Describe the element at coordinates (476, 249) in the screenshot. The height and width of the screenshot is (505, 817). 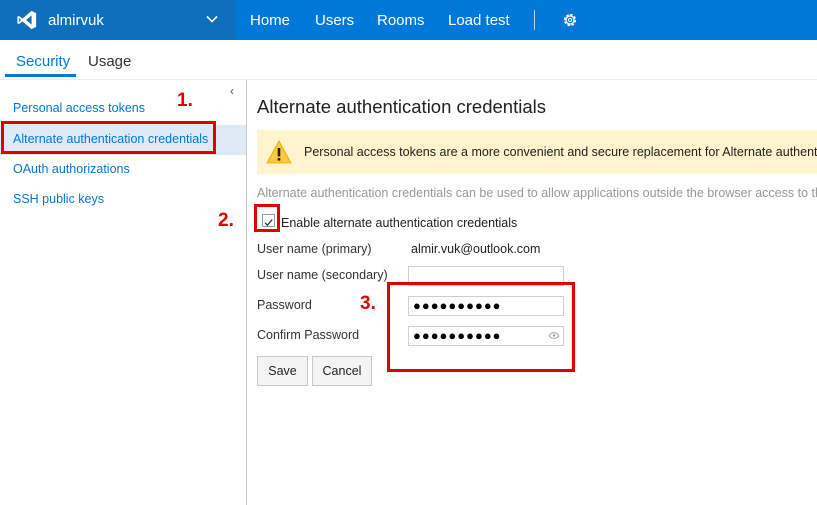
I see `primary-username-value: almir.vuk@outlook.com` at that location.